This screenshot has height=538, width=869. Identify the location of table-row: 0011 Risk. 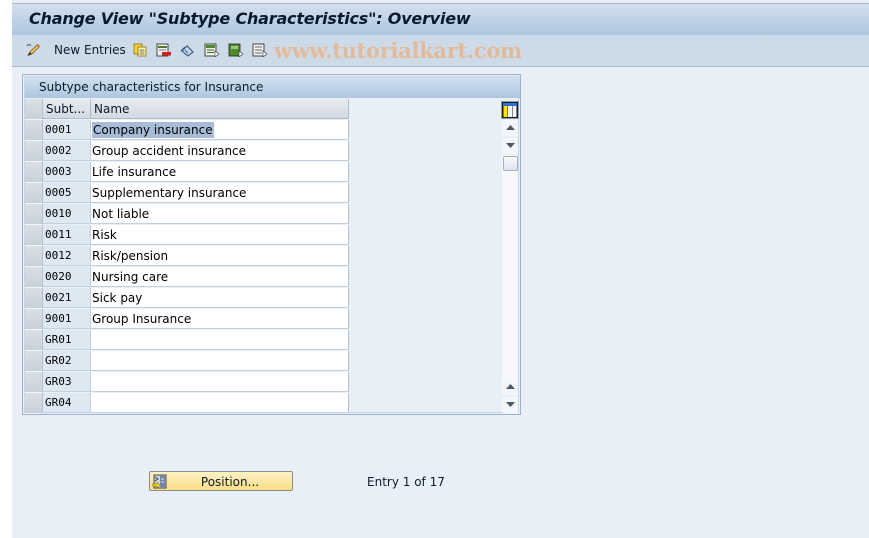
(187, 235).